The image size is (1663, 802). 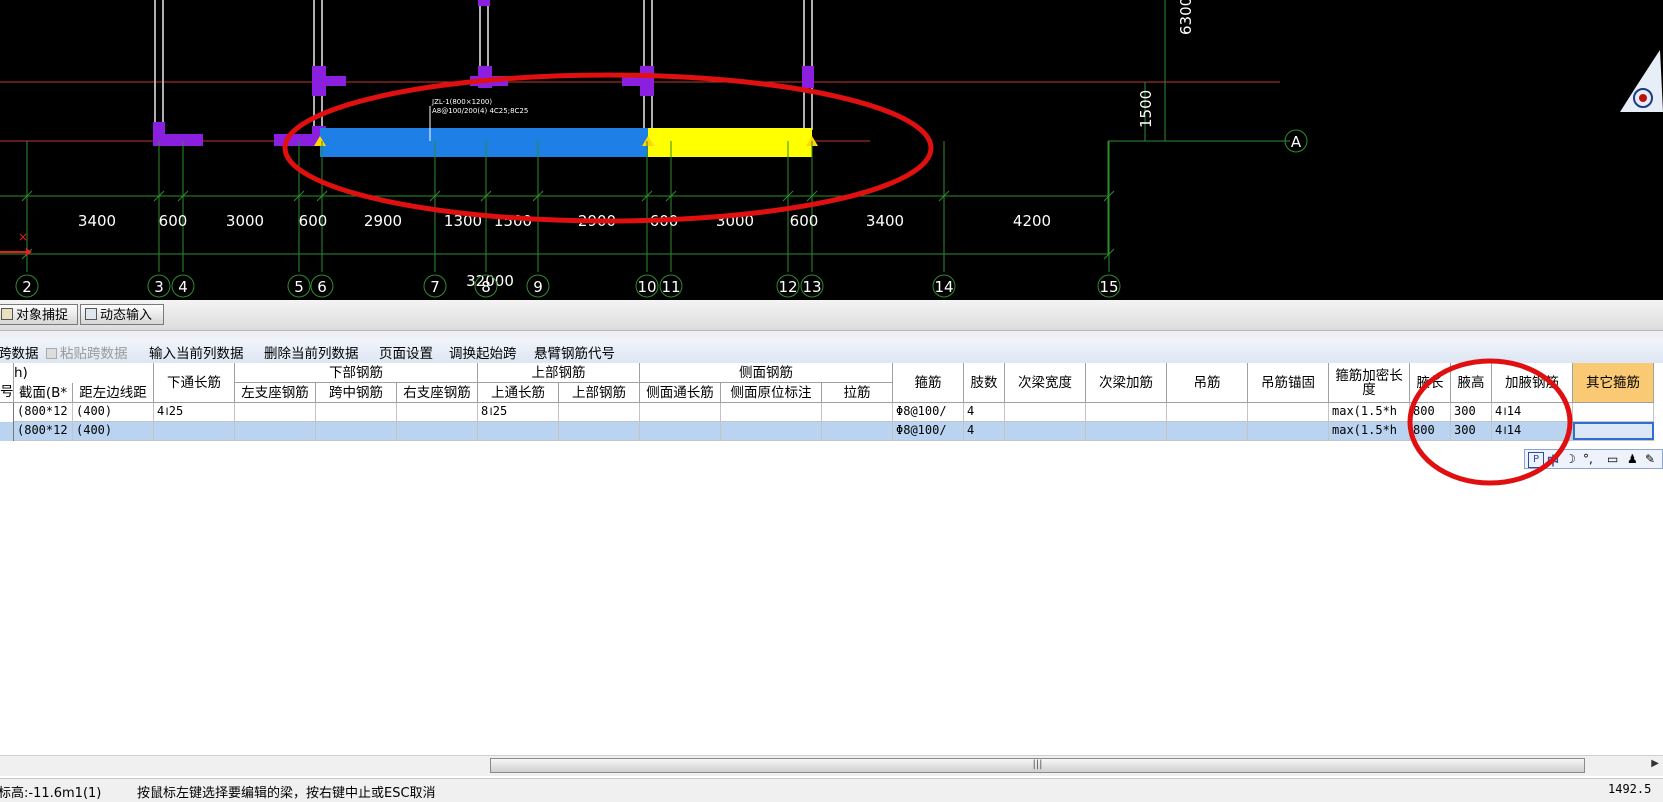 I want to click on status-elevation: 标高:-11.6m1(1), so click(x=51, y=793).